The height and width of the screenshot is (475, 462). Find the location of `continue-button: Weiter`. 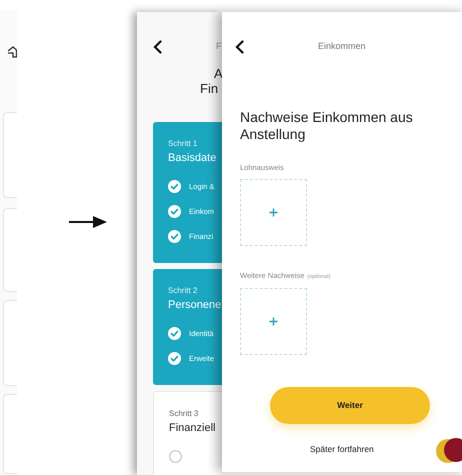

continue-button: Weiter is located at coordinates (350, 405).